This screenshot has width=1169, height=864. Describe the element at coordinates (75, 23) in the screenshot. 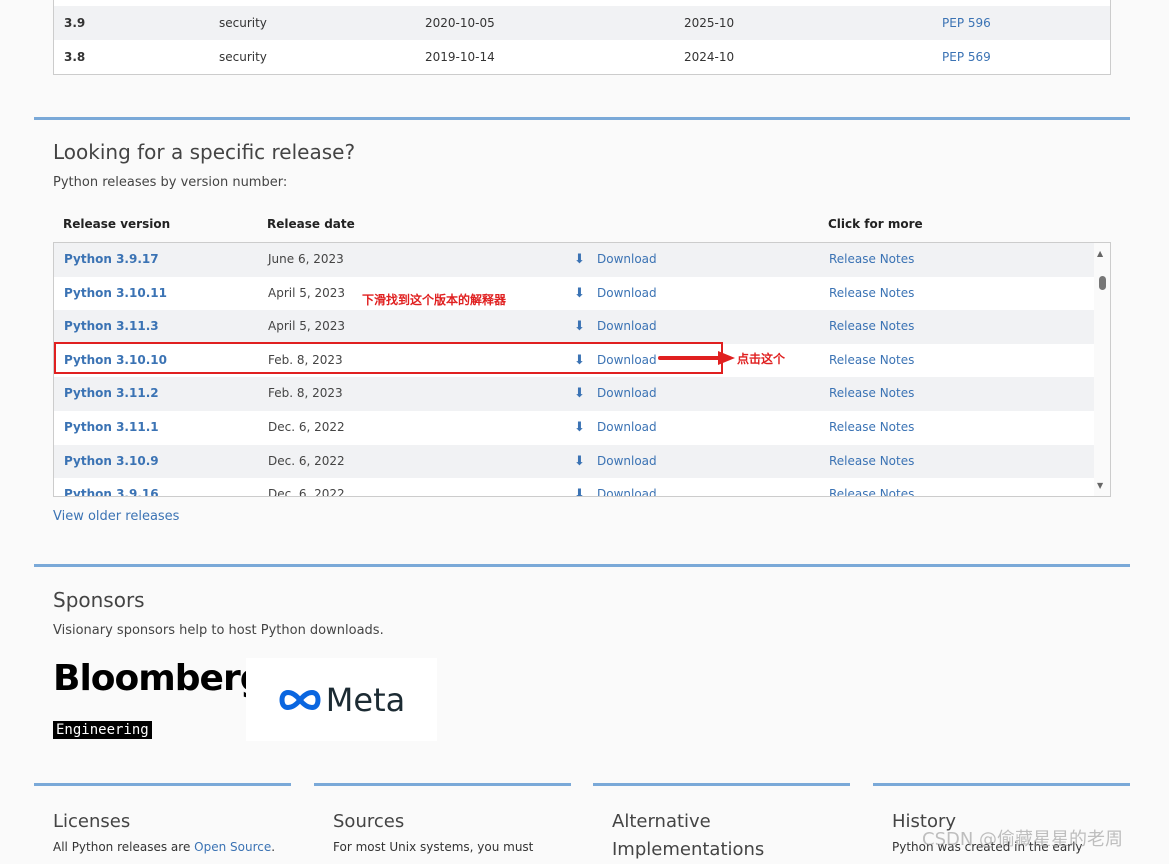

I see `version: 3.9` at that location.